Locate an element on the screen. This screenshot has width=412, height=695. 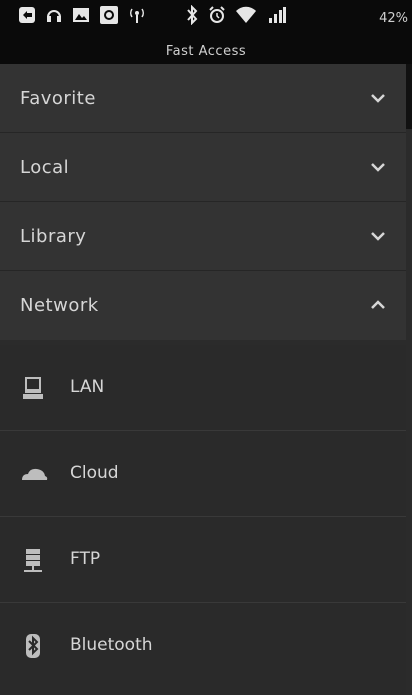
ftp-server-icon is located at coordinates (33, 560).